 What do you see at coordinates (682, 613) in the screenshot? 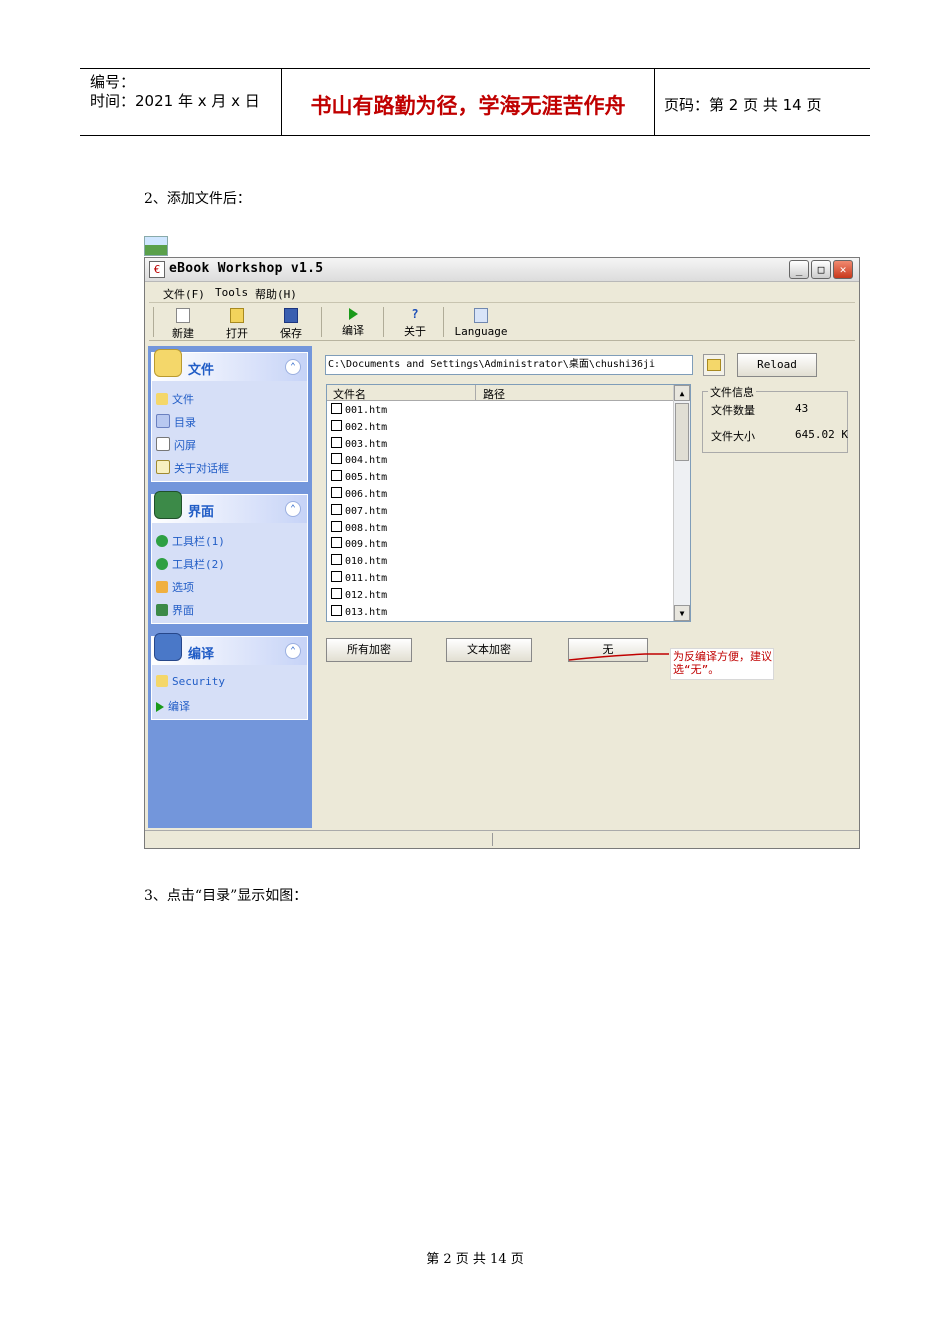
I see `scroll-down-button: ▼` at bounding box center [682, 613].